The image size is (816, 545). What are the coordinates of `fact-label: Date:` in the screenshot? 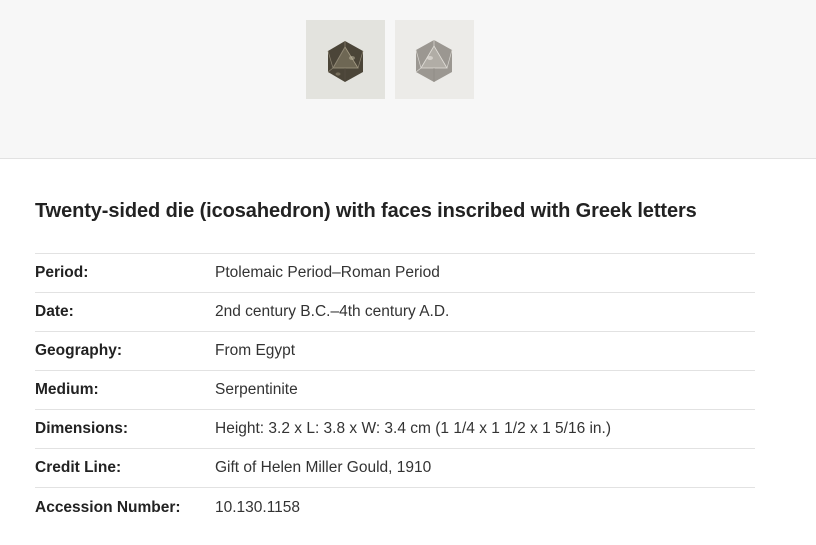 It's located at (54, 311).